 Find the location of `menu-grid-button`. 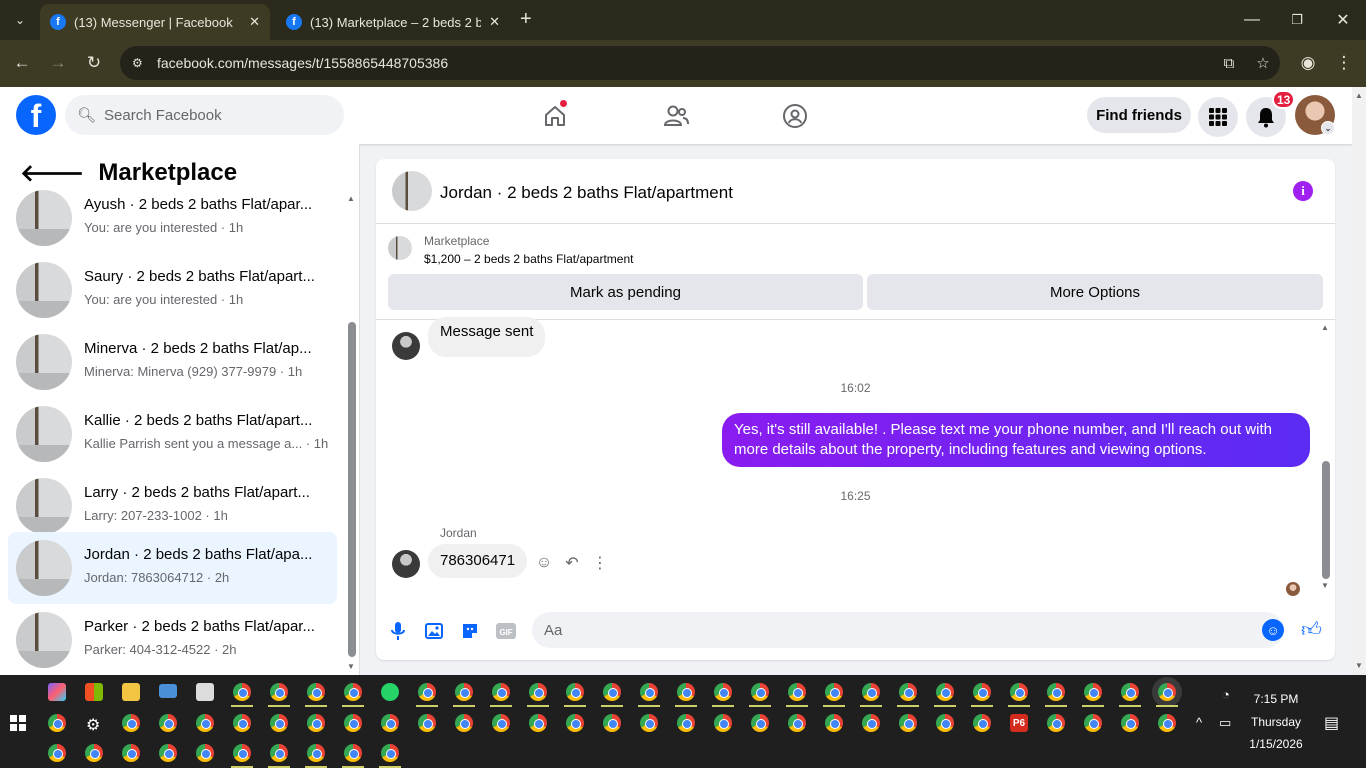

menu-grid-button is located at coordinates (1218, 117).